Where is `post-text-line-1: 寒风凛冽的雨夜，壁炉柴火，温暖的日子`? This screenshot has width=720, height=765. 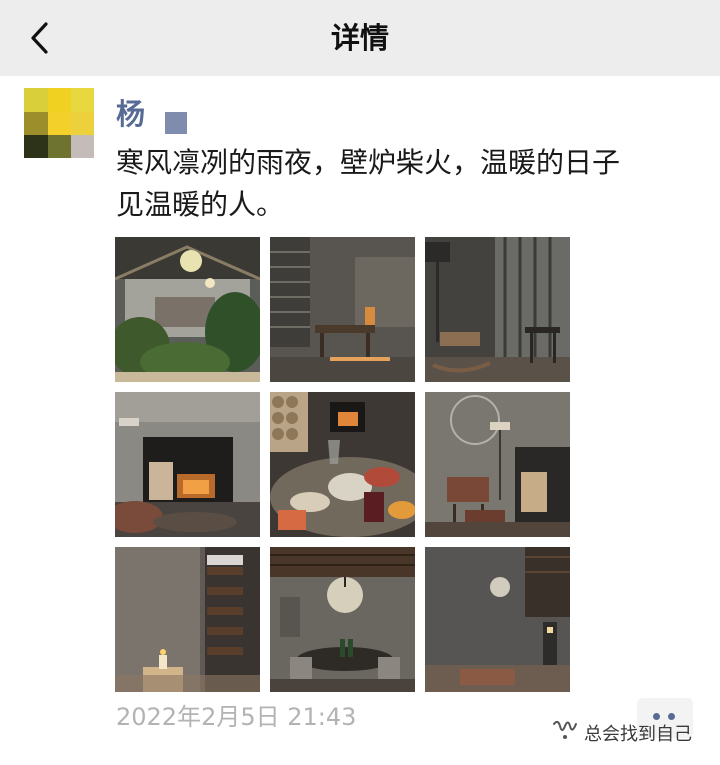 post-text-line-1: 寒风凛冽的雨夜，壁炉柴火，温暖的日子 is located at coordinates (368, 162).